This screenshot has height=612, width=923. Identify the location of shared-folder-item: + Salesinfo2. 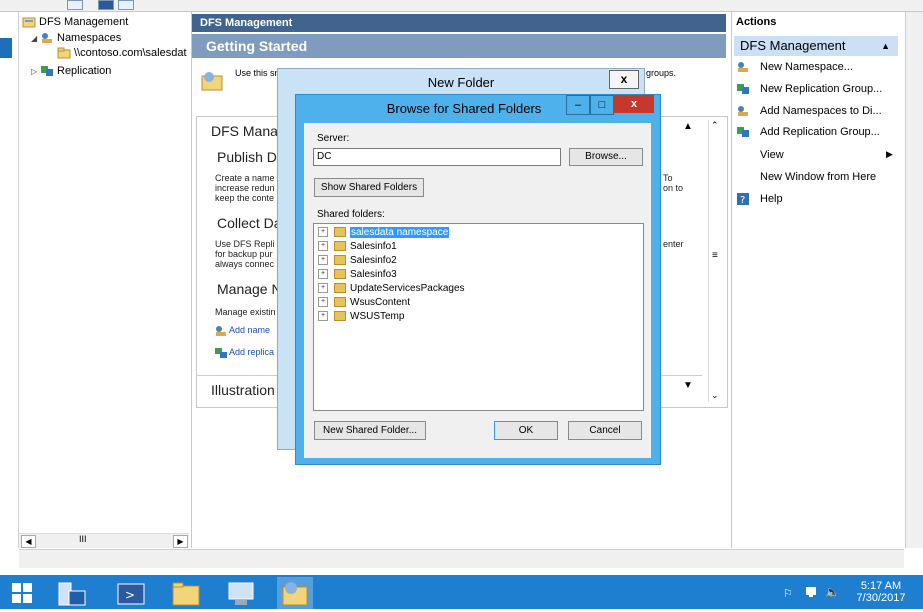
(357, 261).